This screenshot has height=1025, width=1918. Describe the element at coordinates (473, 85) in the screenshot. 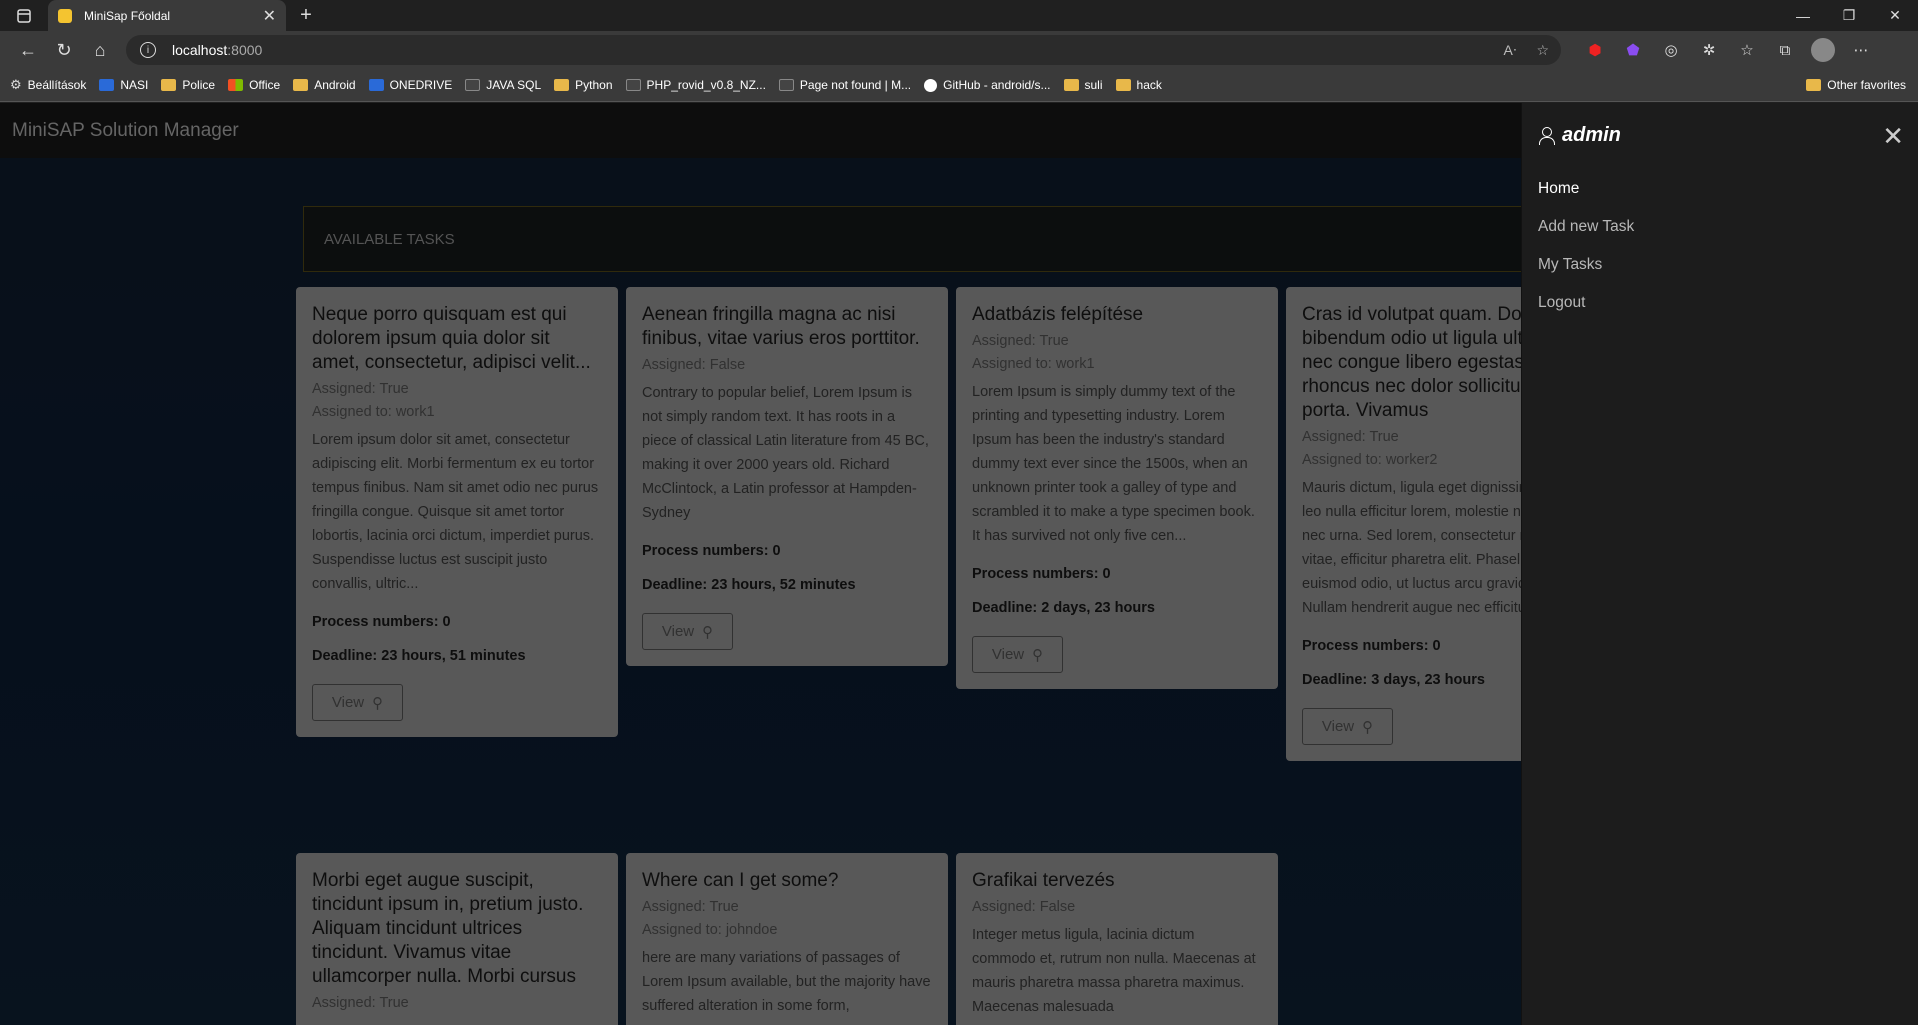

I see `terminal-icon` at that location.